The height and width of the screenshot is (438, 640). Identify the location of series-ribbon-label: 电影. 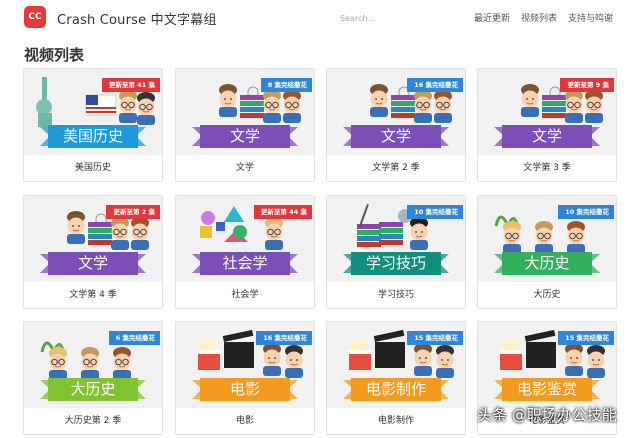
(244, 389).